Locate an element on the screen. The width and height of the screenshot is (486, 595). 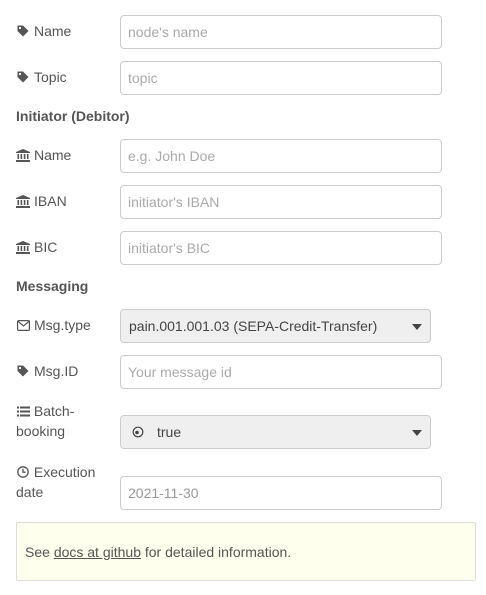
messaging-heading: Messaging is located at coordinates (52, 286).